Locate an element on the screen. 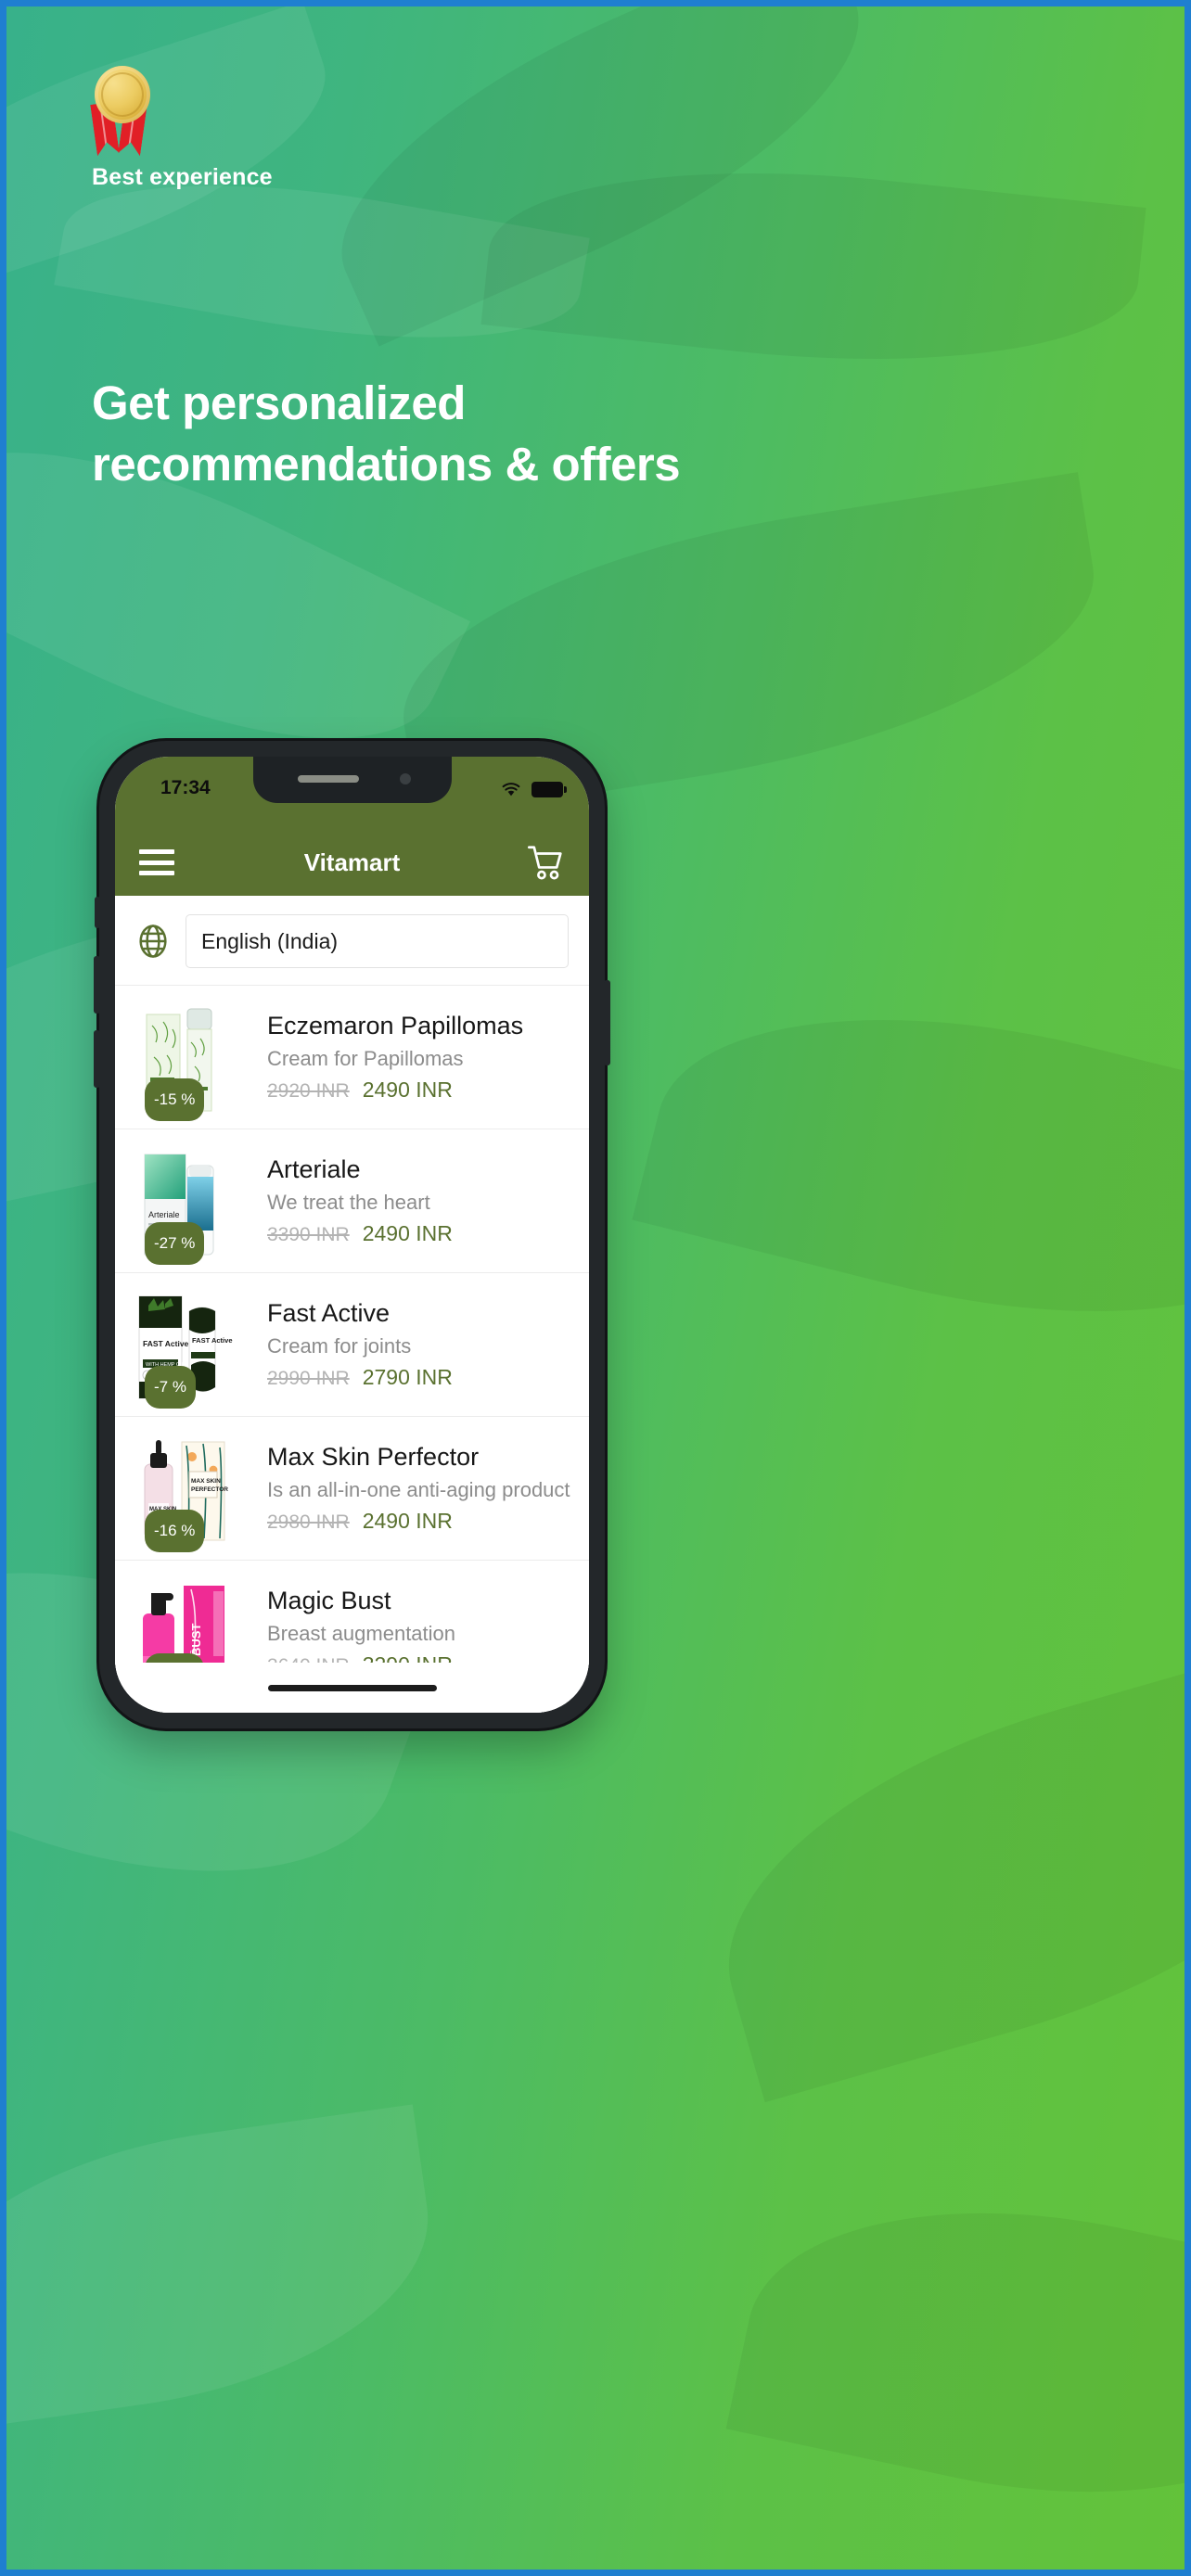 This screenshot has width=1191, height=2576. language-selector-row: English (India) is located at coordinates (352, 940).